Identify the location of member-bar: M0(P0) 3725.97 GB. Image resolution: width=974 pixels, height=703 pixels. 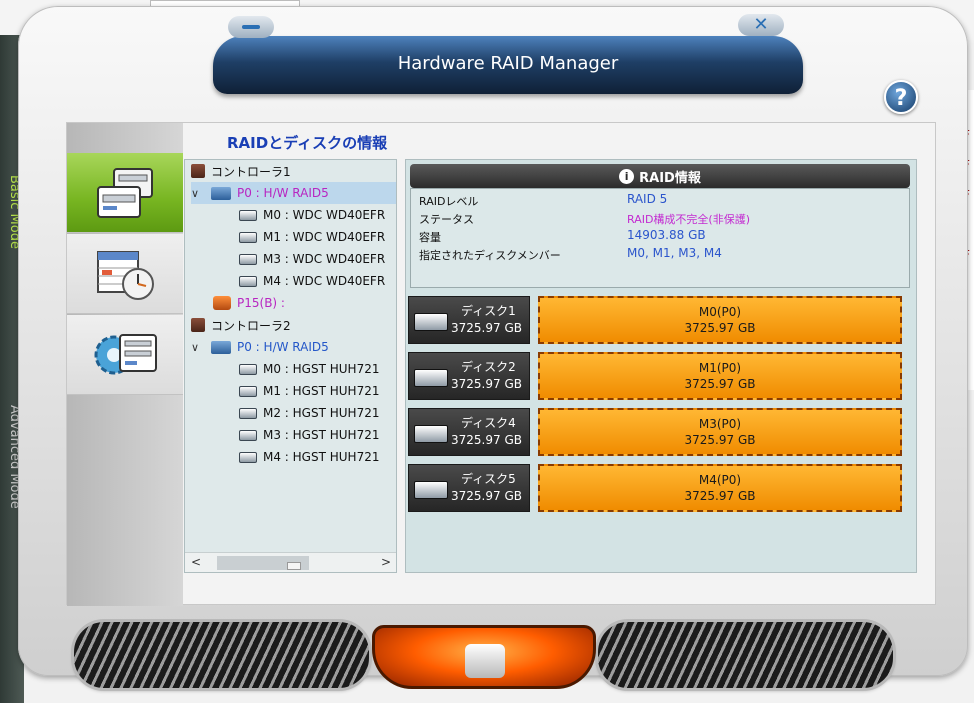
(720, 320).